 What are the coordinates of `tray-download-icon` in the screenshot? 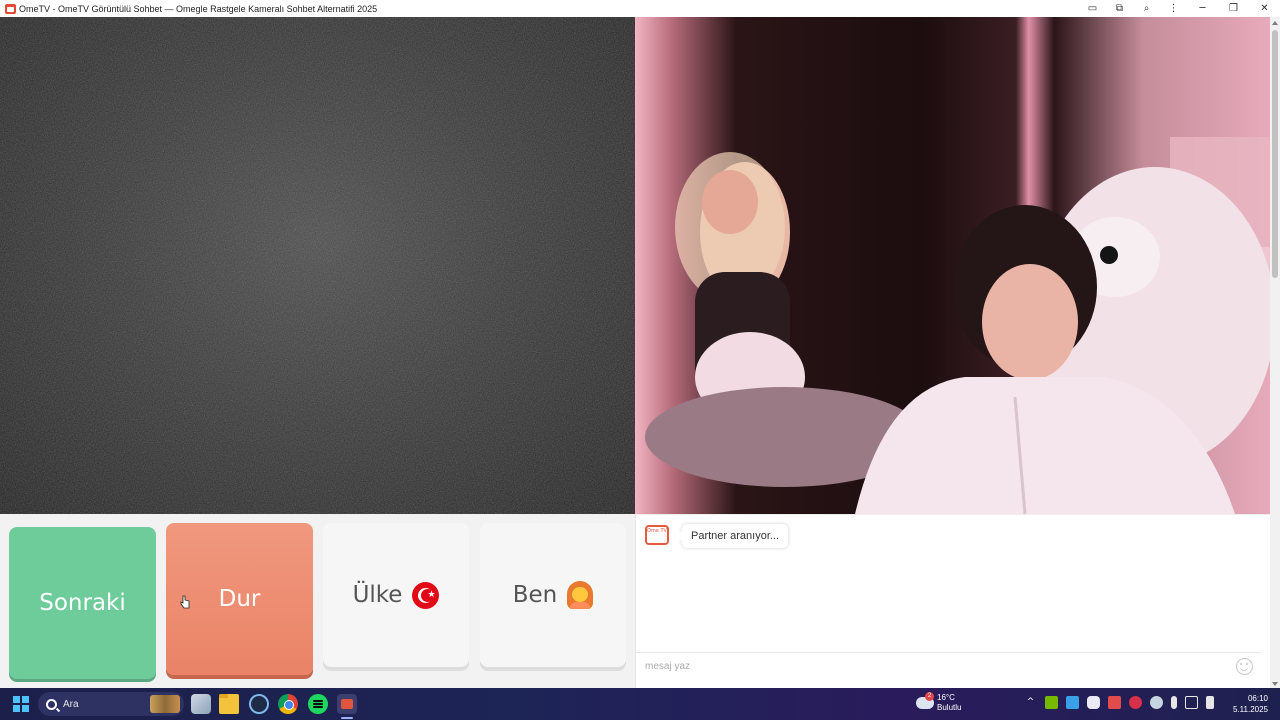 It's located at (1114, 702).